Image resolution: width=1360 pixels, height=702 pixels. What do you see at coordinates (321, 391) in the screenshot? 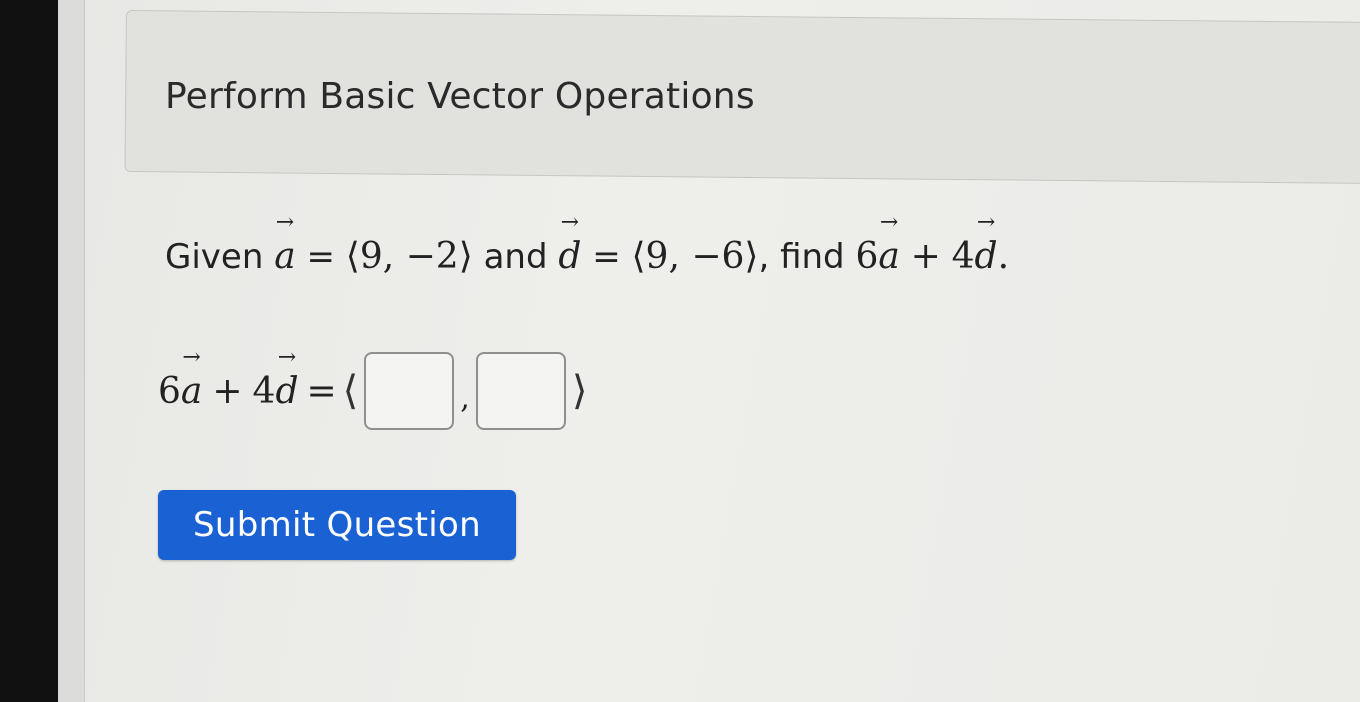
I see `answer-equals: =` at bounding box center [321, 391].